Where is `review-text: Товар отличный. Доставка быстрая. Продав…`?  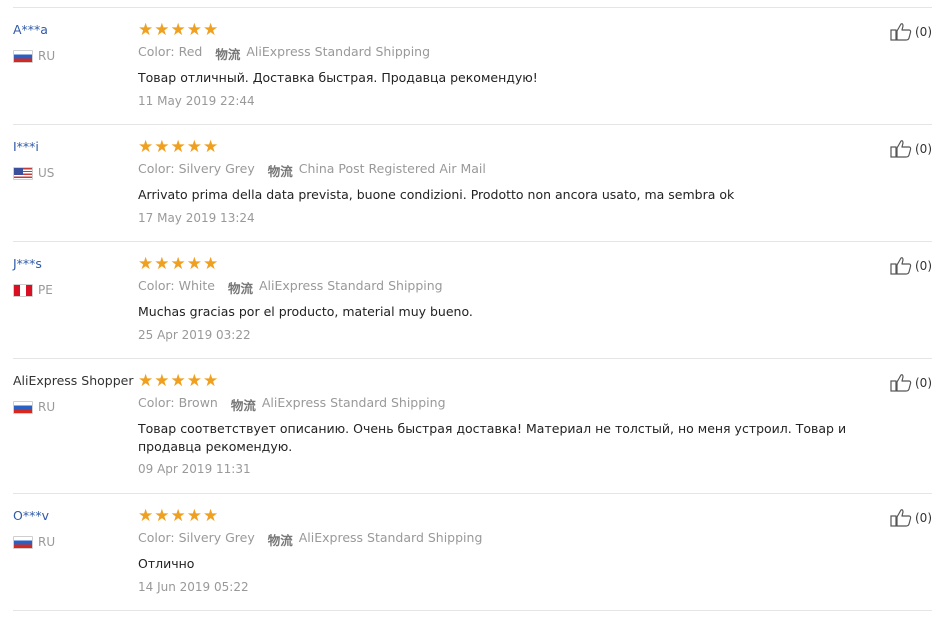 review-text: Товар отличный. Доставка быстрая. Продав… is located at coordinates (338, 77).